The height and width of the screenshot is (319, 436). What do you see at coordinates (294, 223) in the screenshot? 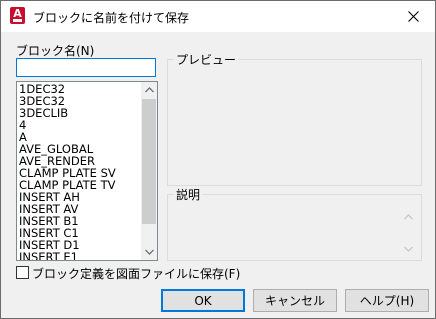
I see `description-group: 説明` at bounding box center [294, 223].